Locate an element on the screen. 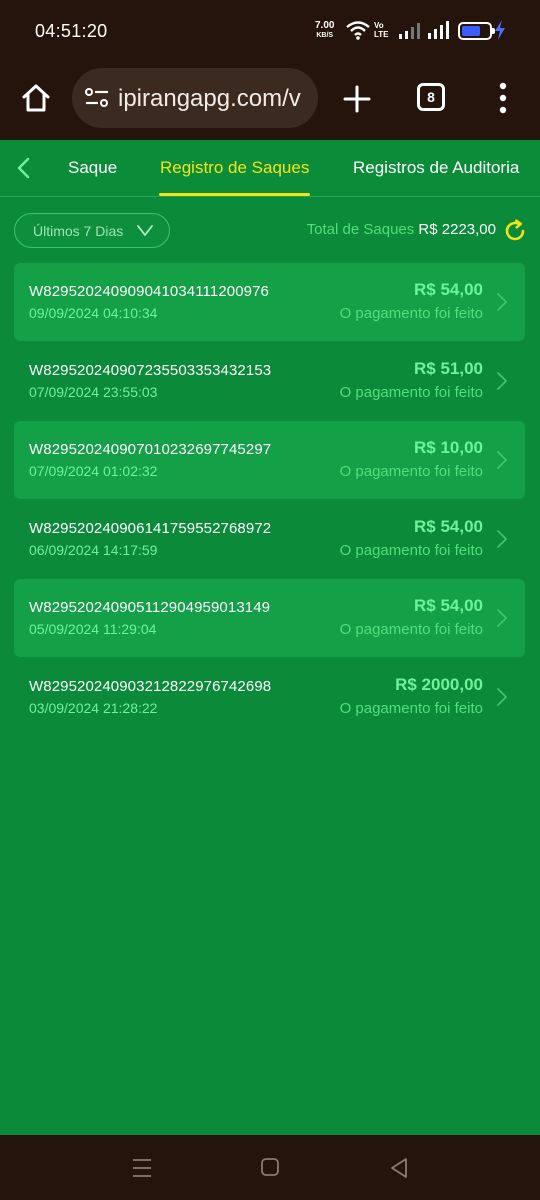 This screenshot has width=540, height=1200. network-speed-value: 7.00 is located at coordinates (325, 25).